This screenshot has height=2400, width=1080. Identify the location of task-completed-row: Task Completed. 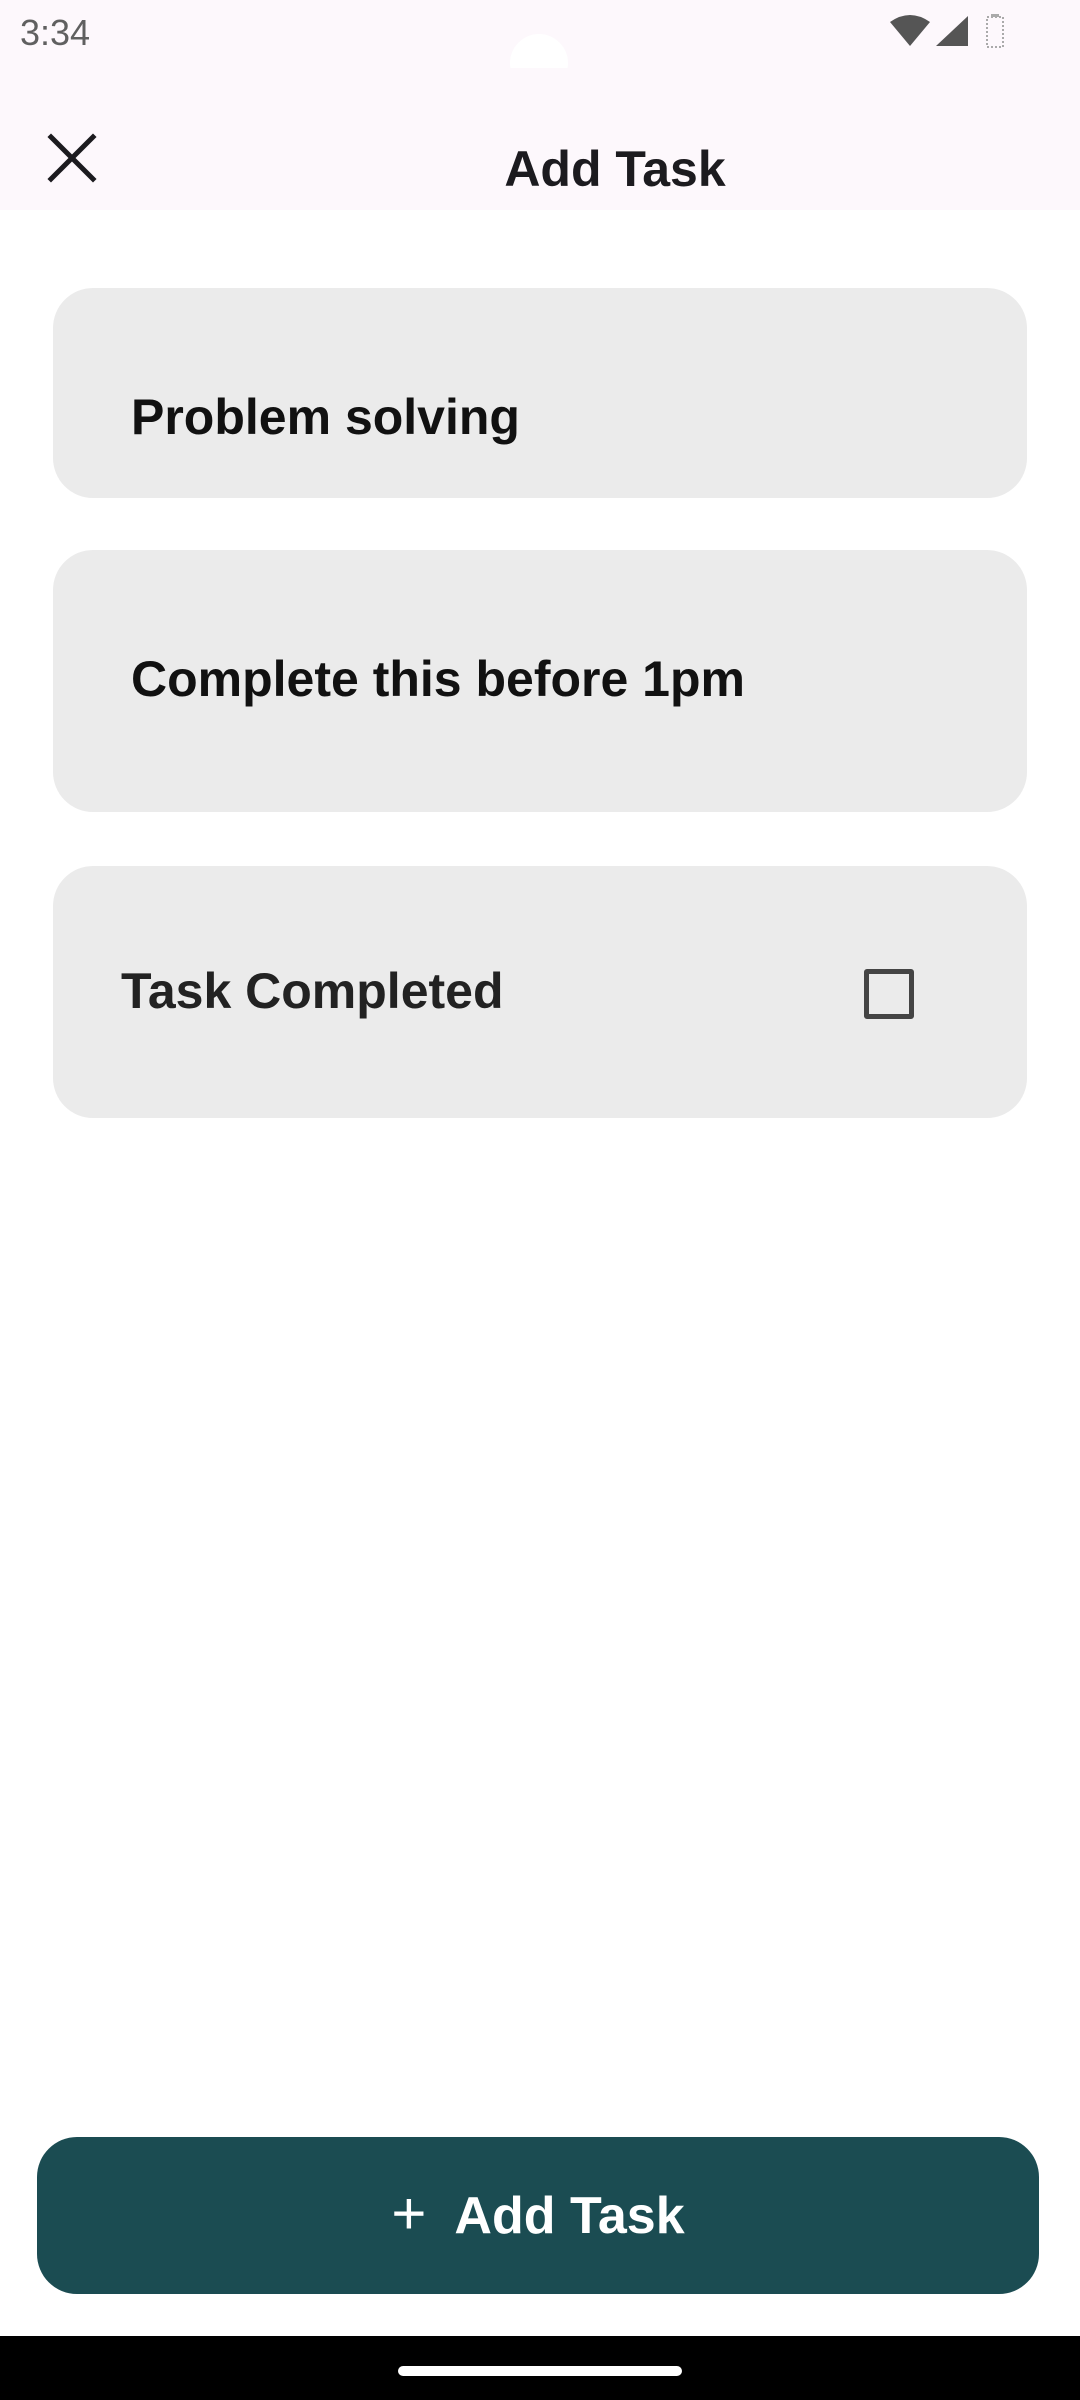
(540, 992).